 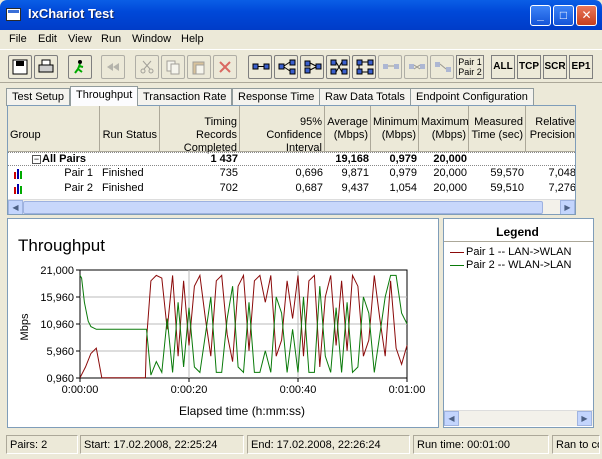 I want to click on pair-toggle-button: Pair 1 Pair 2, so click(x=470, y=67).